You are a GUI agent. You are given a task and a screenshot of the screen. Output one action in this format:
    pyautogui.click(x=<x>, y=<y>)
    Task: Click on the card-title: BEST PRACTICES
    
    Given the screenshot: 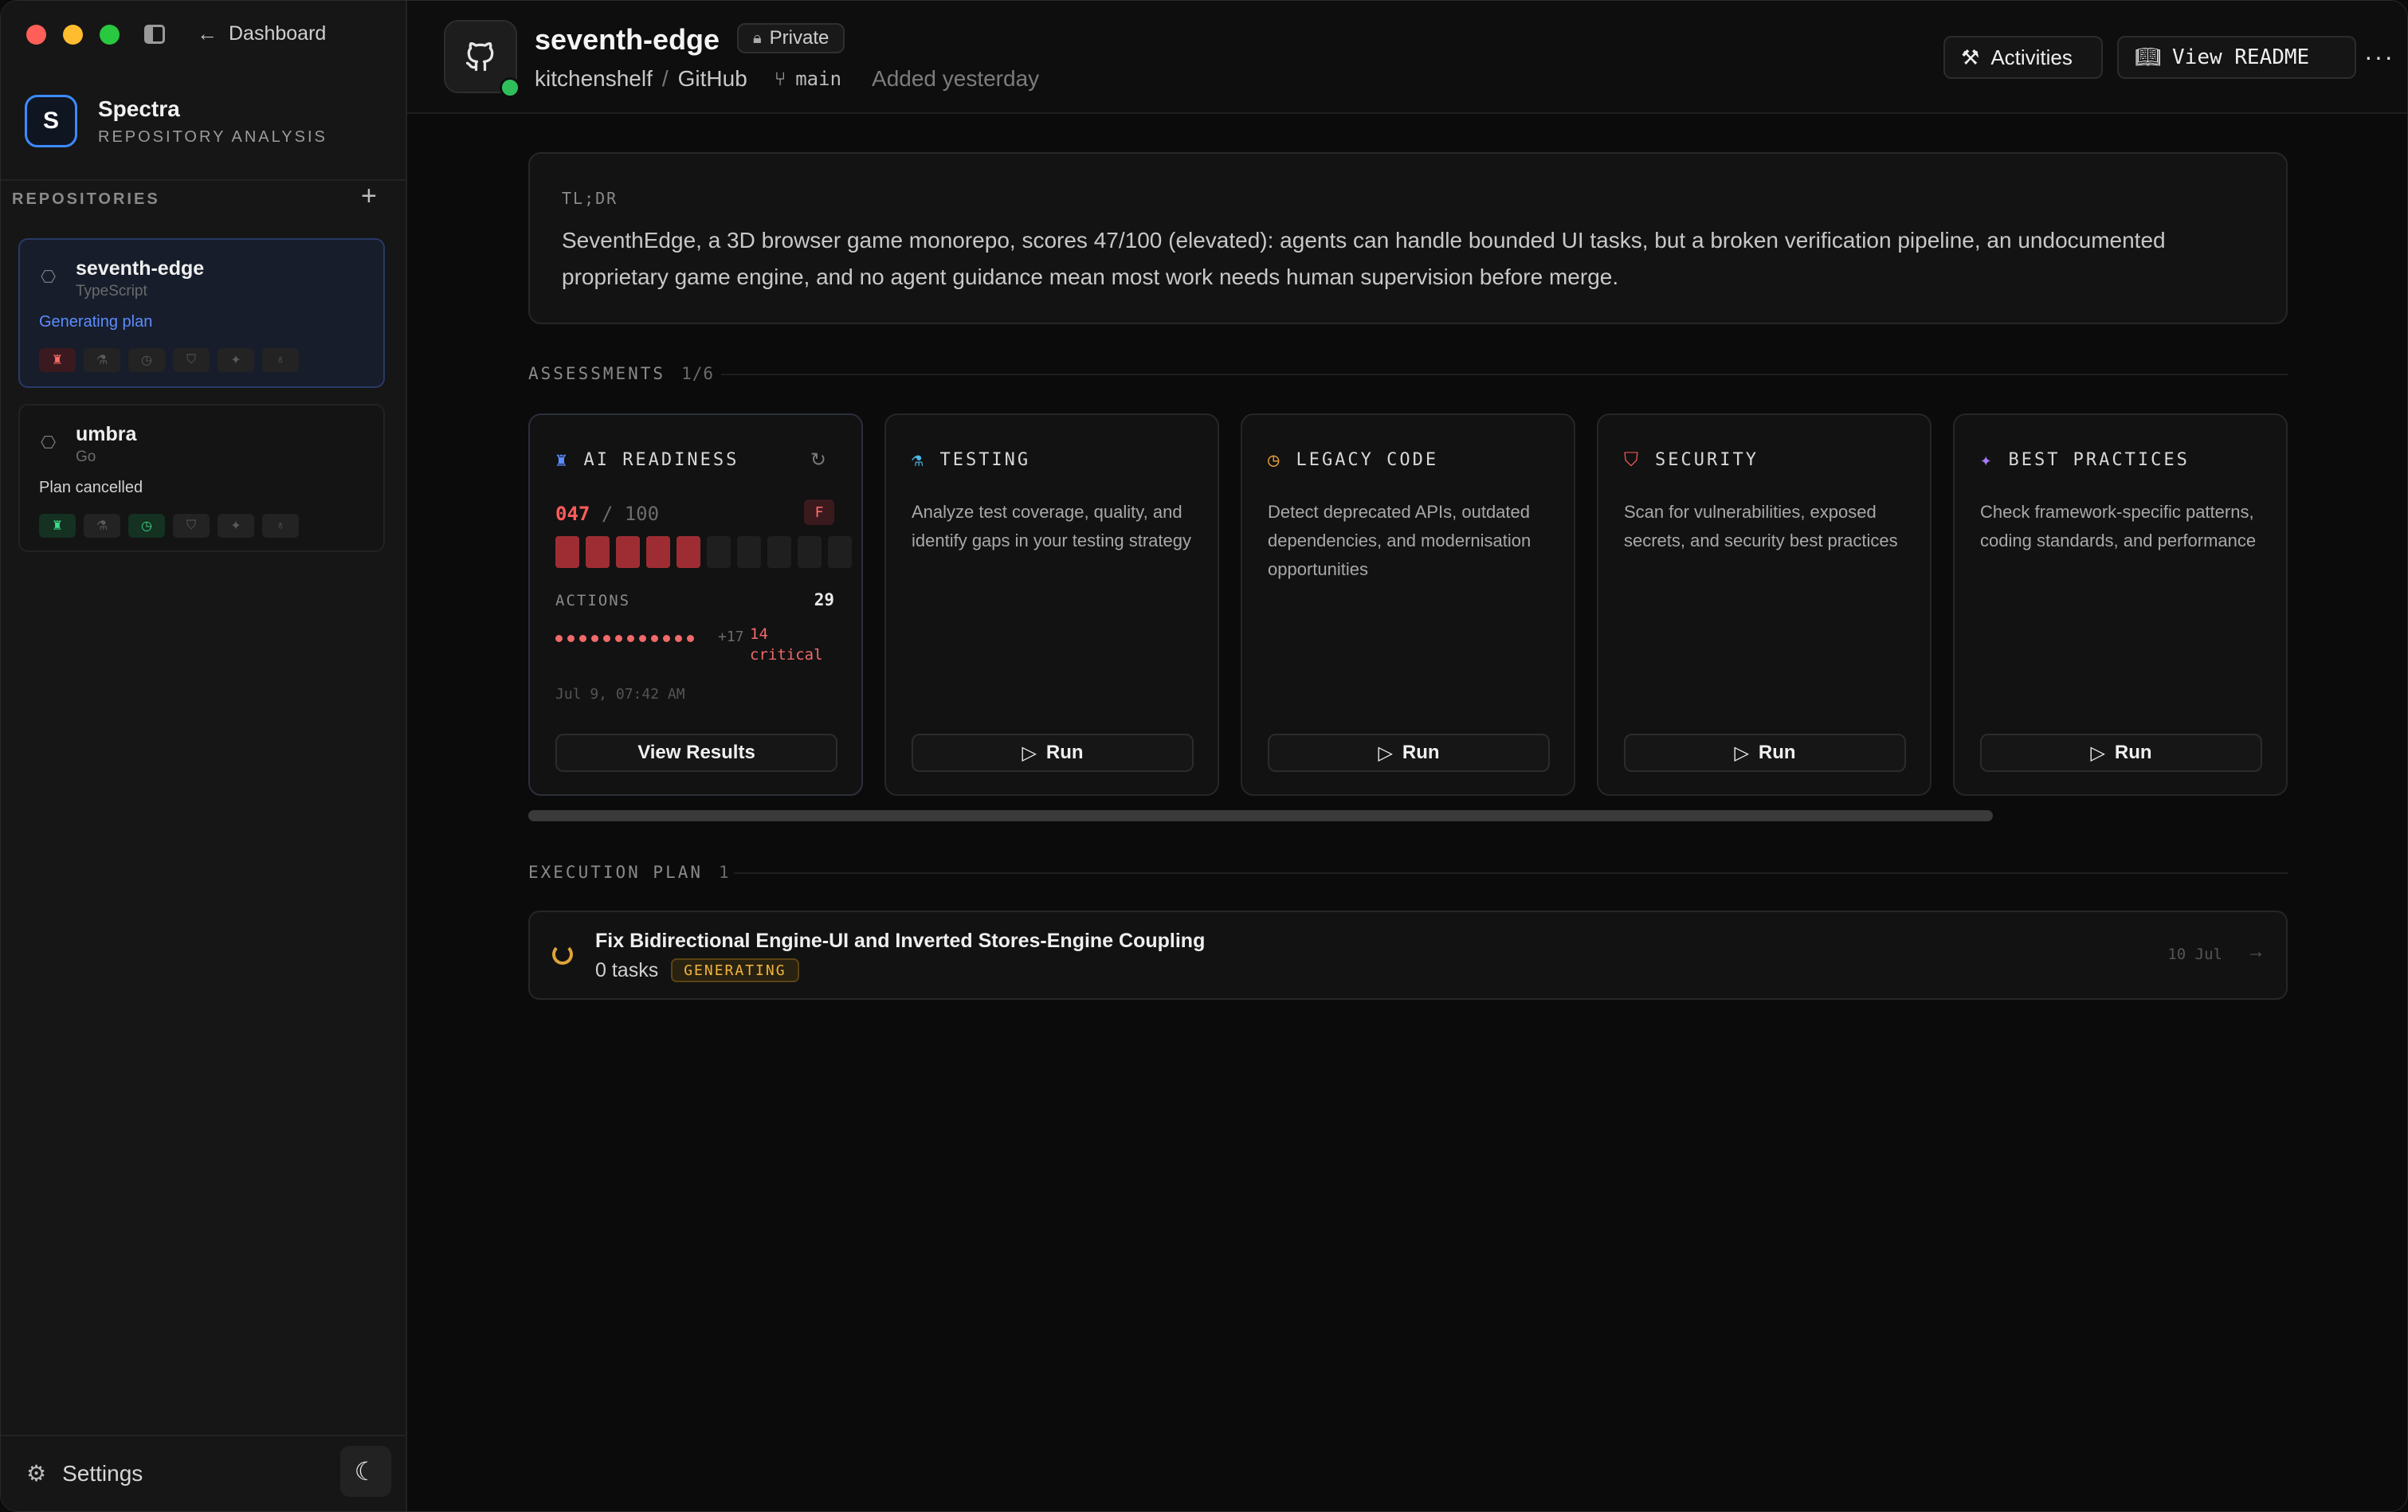 What is the action you would take?
    pyautogui.click(x=2099, y=459)
    